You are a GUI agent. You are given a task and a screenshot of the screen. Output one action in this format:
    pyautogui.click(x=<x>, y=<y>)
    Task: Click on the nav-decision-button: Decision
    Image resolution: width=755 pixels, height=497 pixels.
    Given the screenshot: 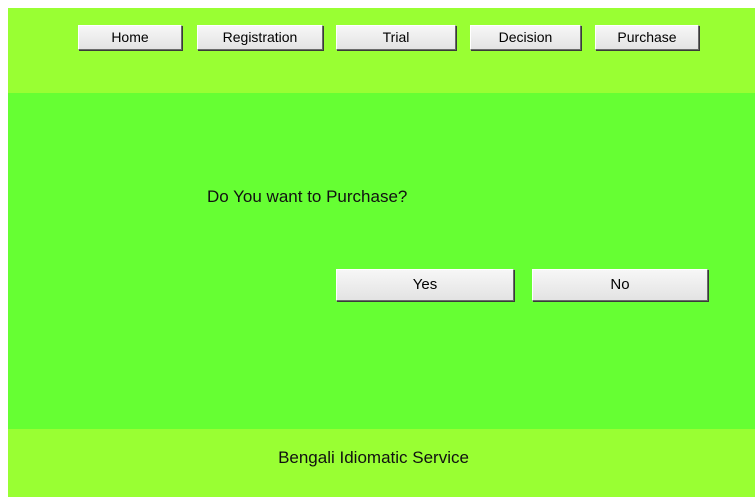 What is the action you would take?
    pyautogui.click(x=525, y=37)
    